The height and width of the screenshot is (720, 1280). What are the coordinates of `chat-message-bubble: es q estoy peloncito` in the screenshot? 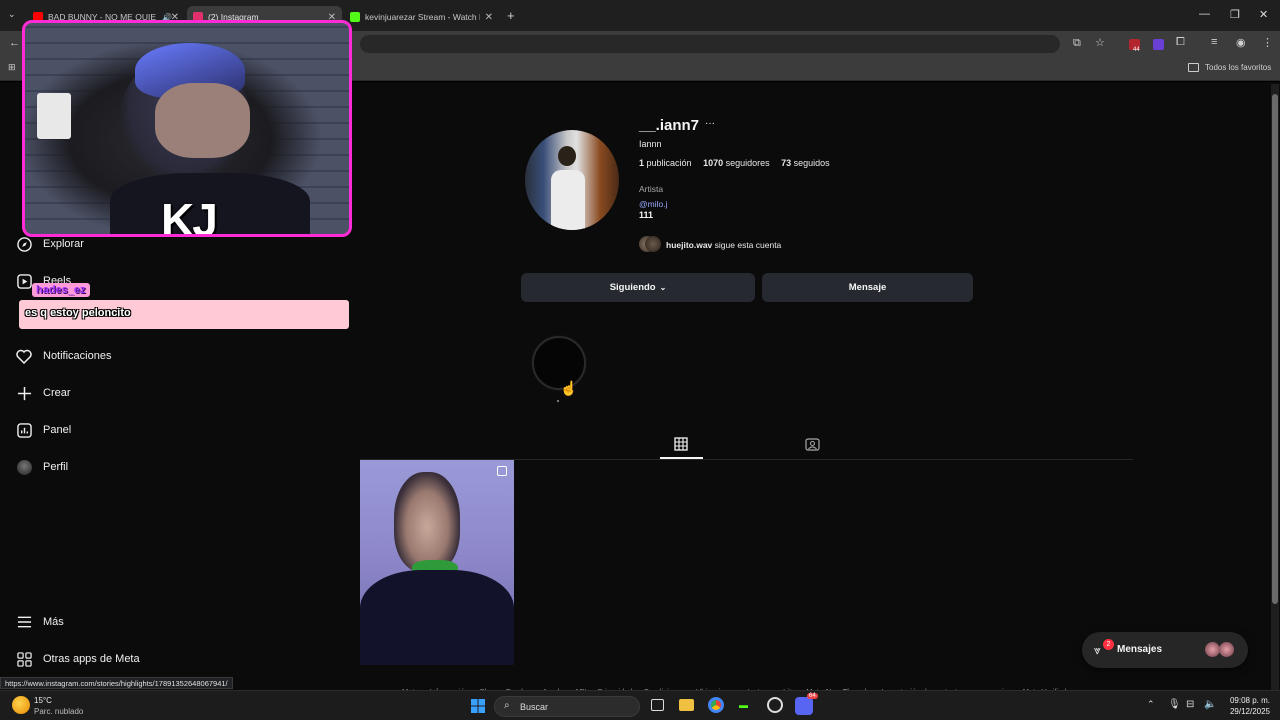 It's located at (184, 314).